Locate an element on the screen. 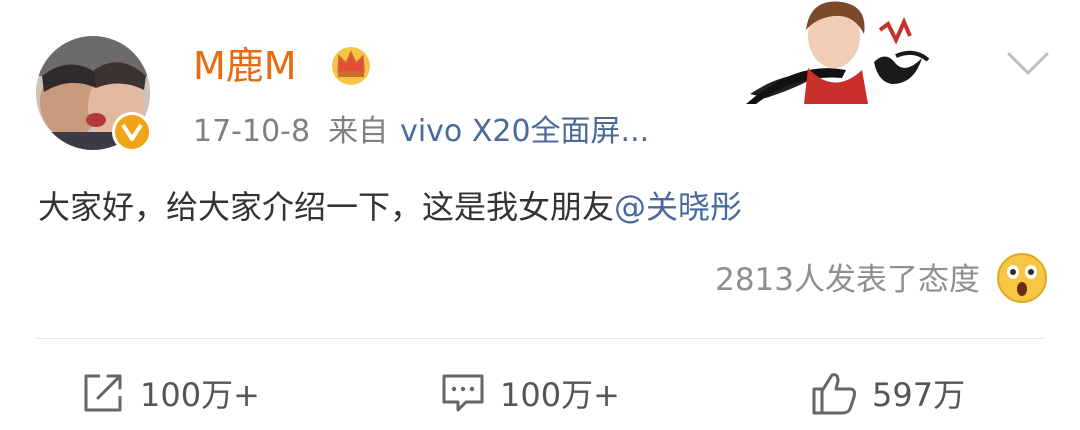 Image resolution: width=1080 pixels, height=430 pixels. source-label: 来自 is located at coordinates (358, 131).